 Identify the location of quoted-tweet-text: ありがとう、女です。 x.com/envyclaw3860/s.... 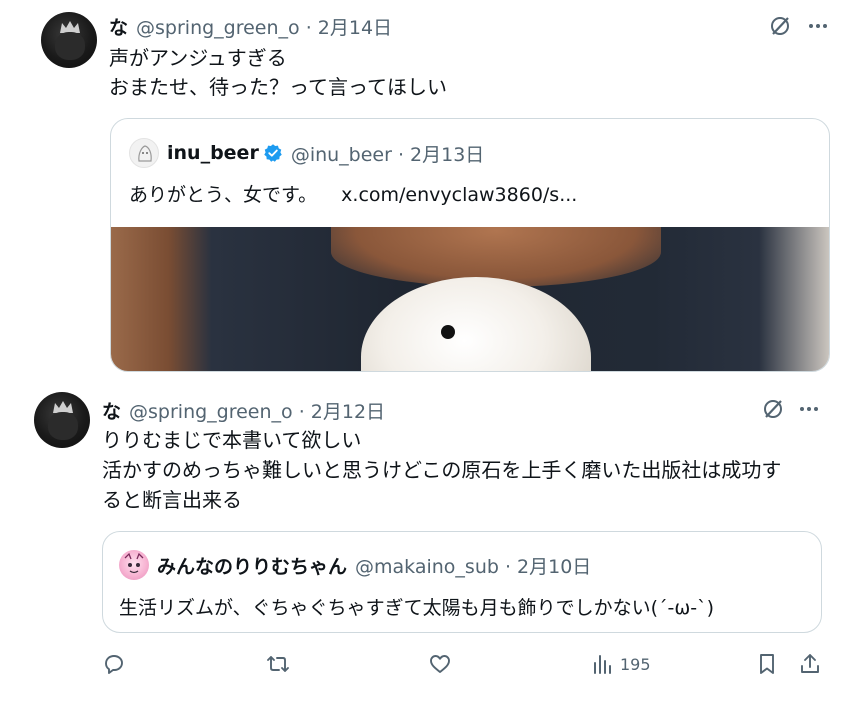
(353, 193).